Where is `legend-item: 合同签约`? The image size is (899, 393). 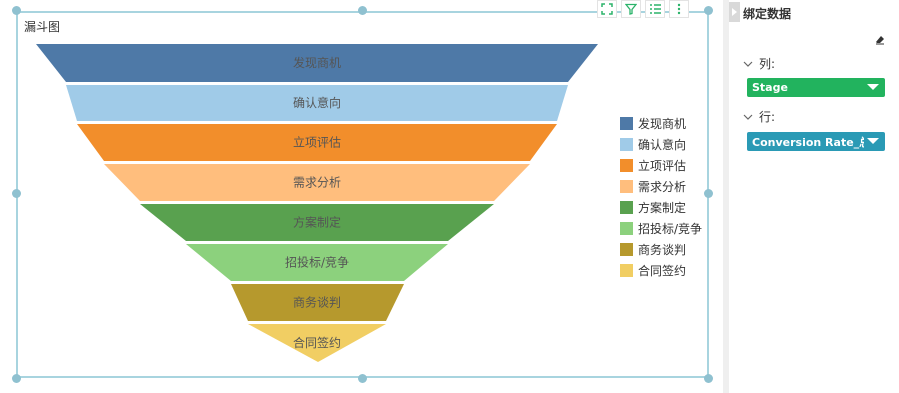 legend-item: 合同签约 is located at coordinates (661, 270).